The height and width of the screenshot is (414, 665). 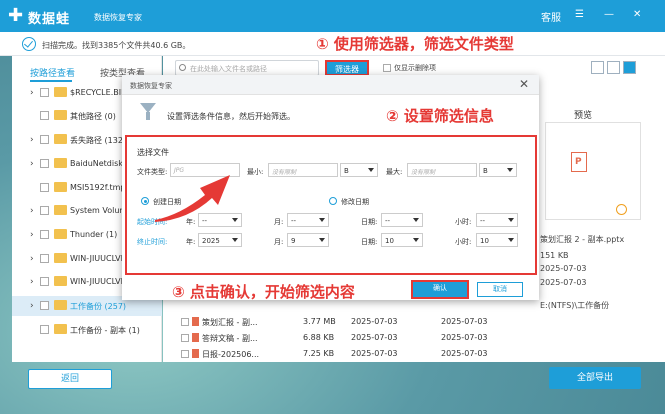 I want to click on close-icon: ✕, so click(x=637, y=14).